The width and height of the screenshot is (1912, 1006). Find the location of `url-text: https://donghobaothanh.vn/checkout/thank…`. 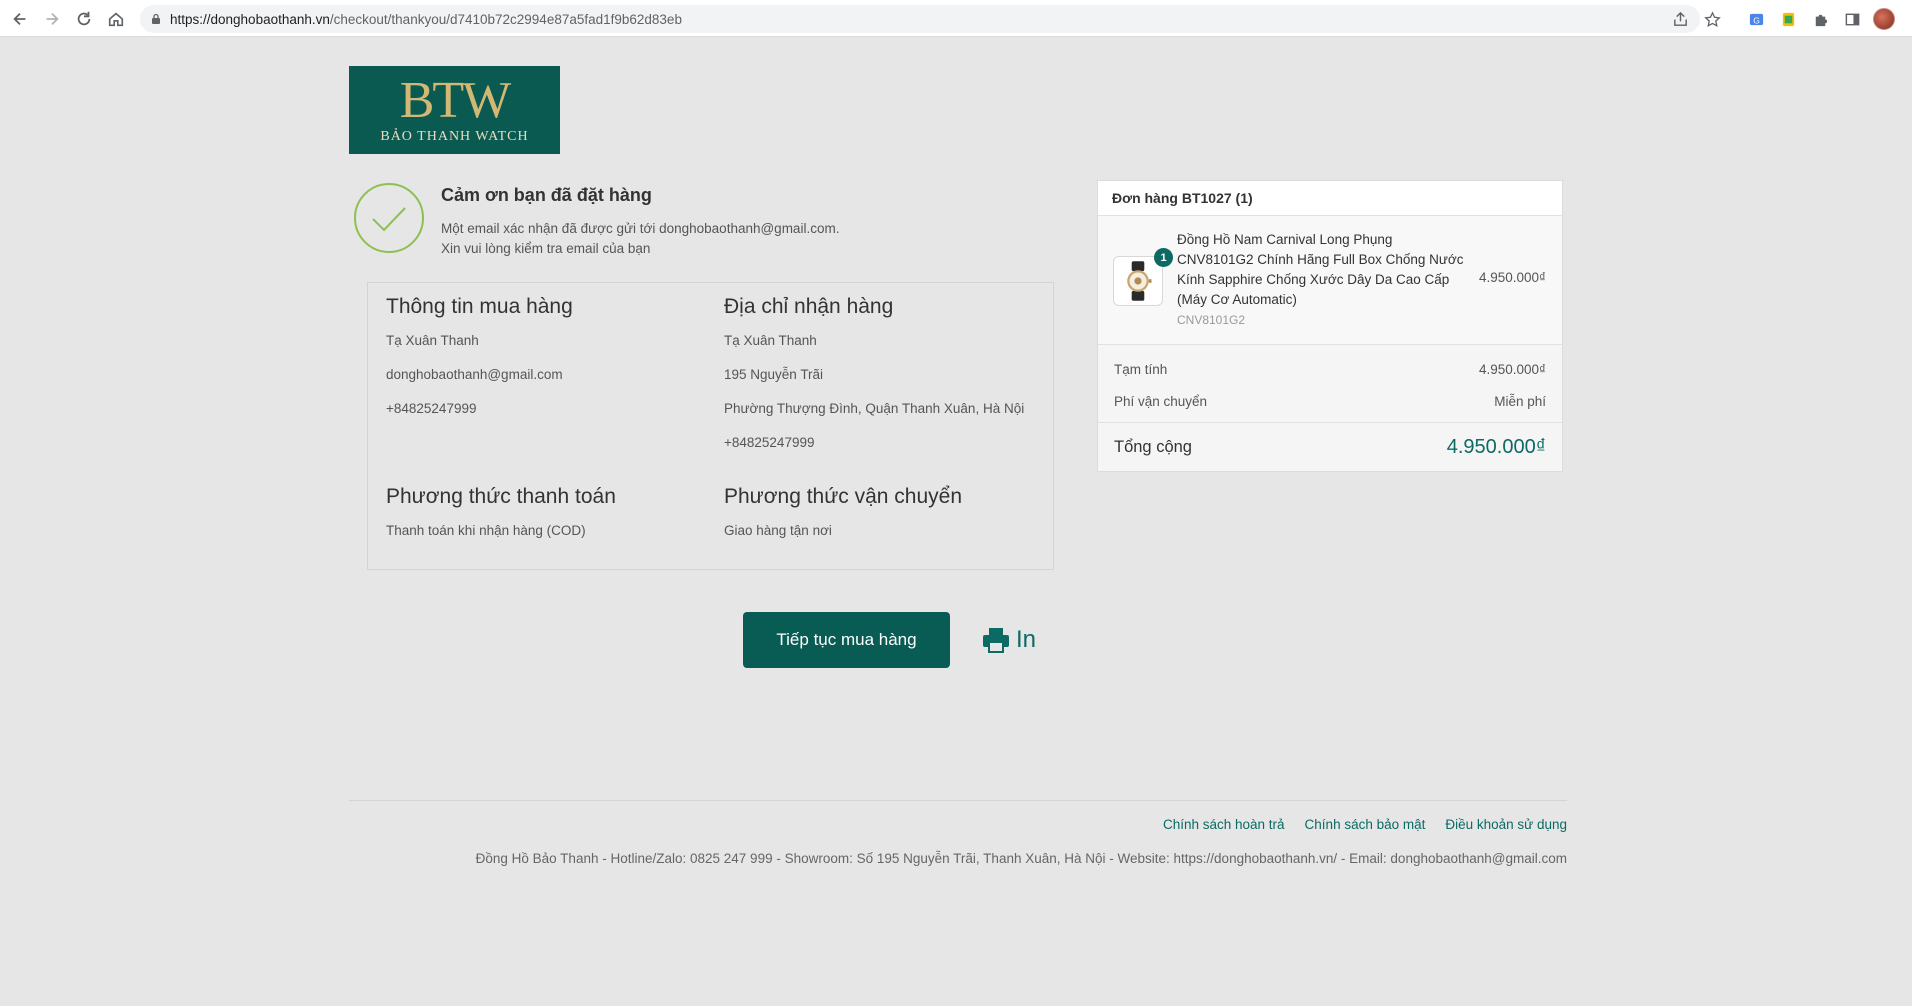

url-text: https://donghobaothanh.vn/checkout/thank… is located at coordinates (426, 19).